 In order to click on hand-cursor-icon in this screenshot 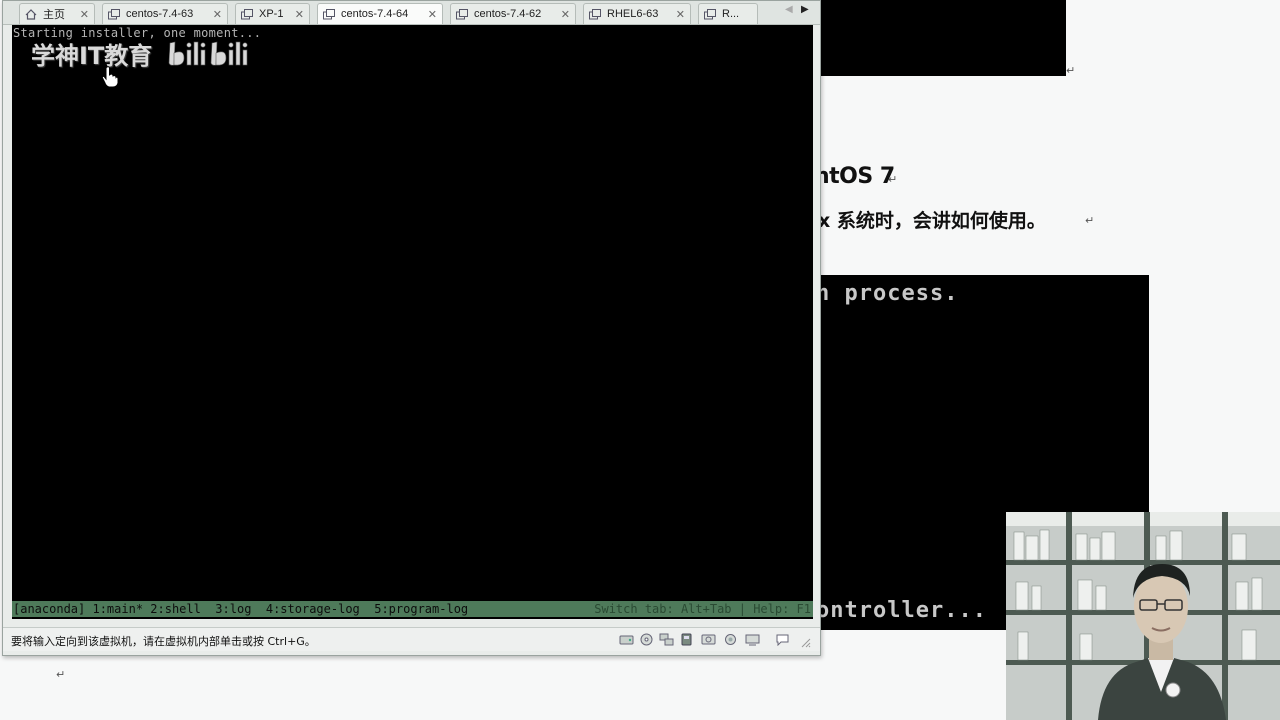, I will do `click(110, 77)`.